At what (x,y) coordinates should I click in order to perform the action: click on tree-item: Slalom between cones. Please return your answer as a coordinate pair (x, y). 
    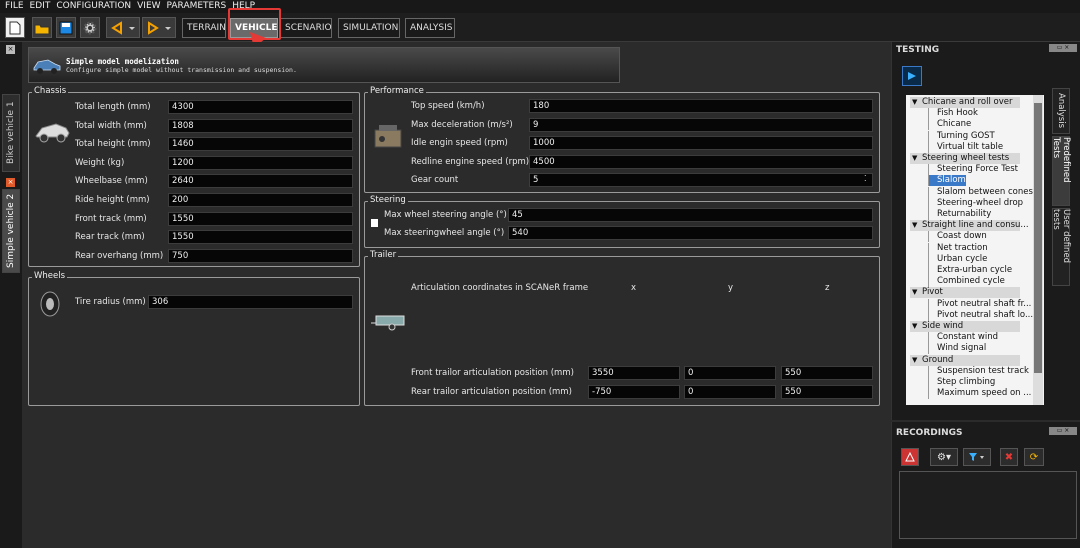
    Looking at the image, I should click on (980, 192).